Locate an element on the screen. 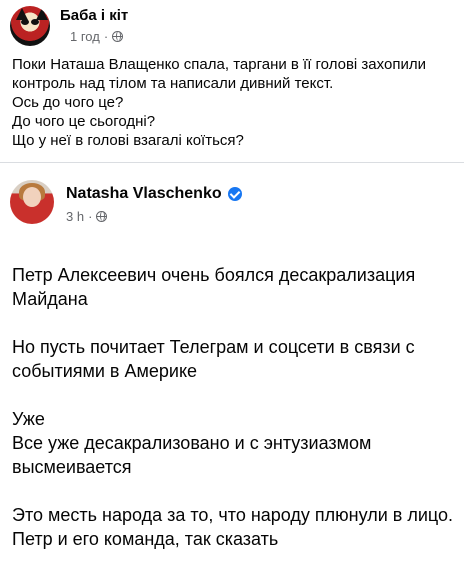 This screenshot has width=464, height=575. page-avatar is located at coordinates (30, 26).